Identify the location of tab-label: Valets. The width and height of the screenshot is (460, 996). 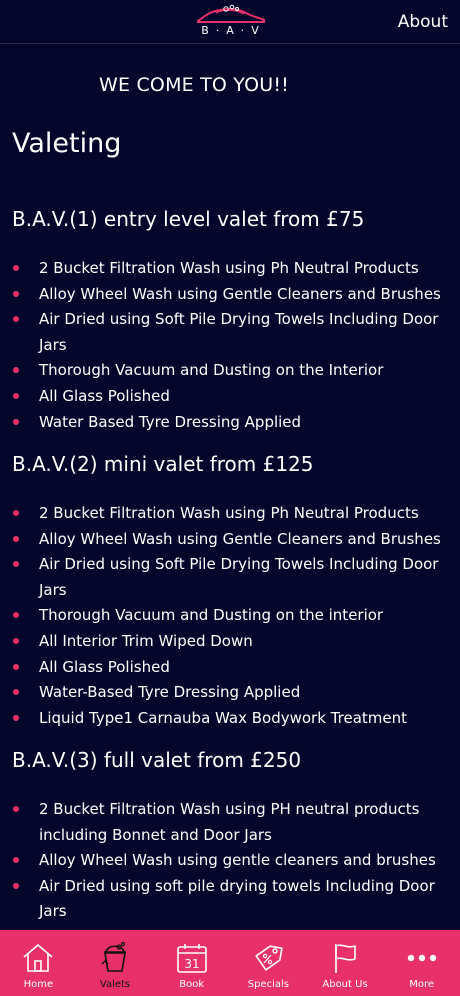
(115, 984).